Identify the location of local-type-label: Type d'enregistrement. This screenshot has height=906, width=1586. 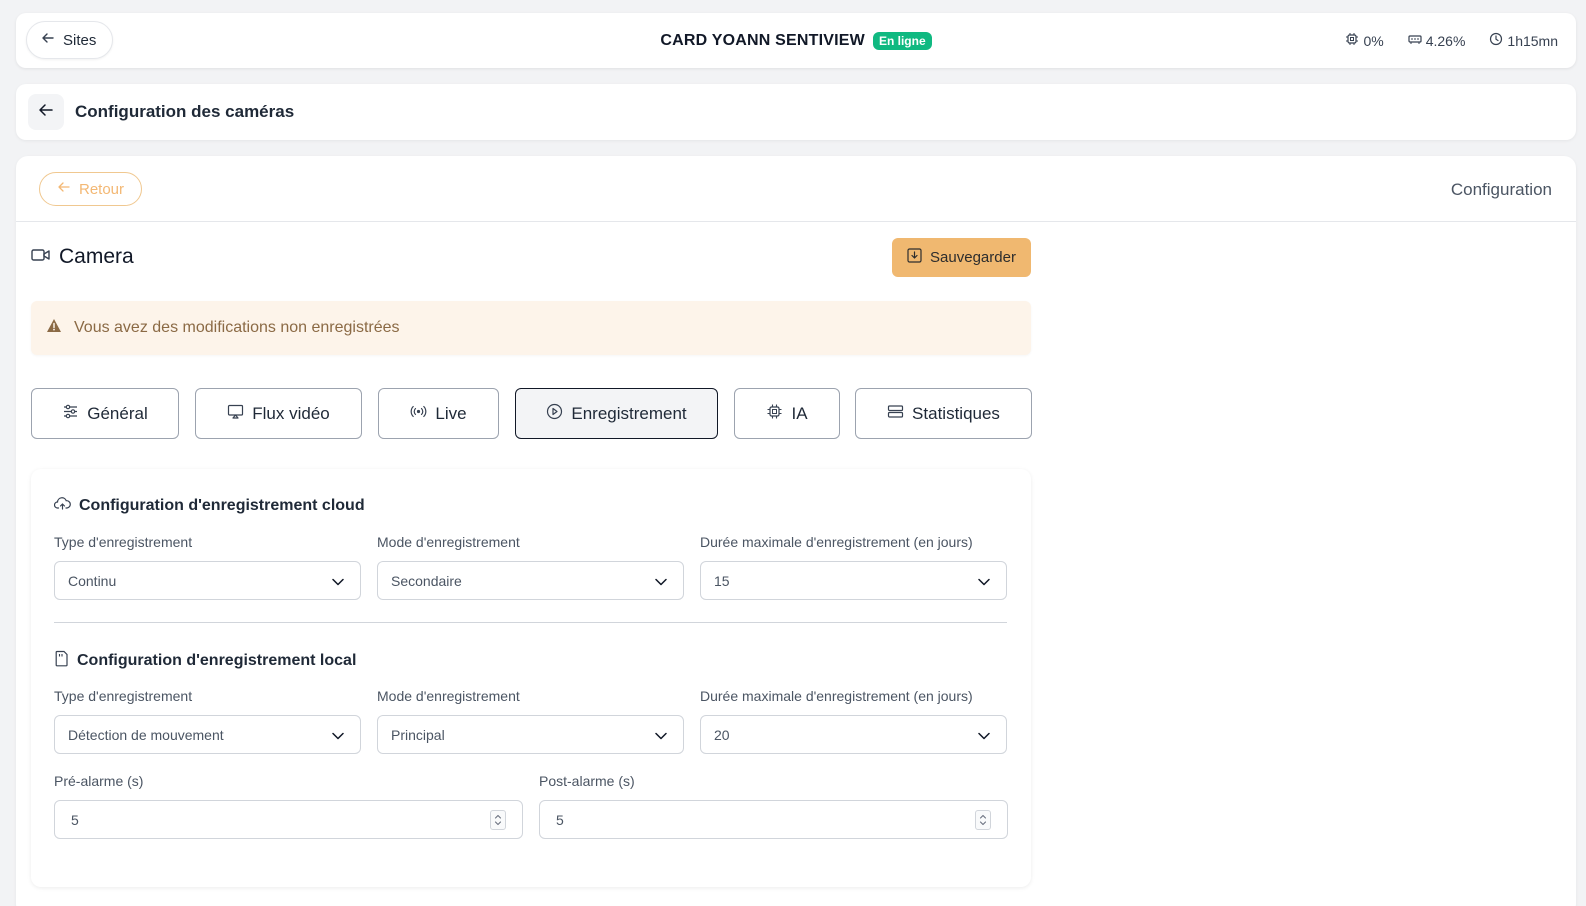
(123, 696).